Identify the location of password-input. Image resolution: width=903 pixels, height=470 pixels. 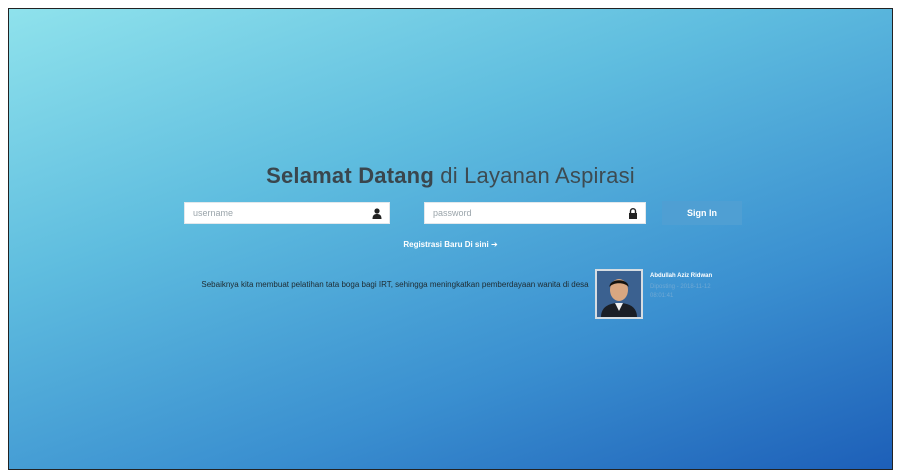
(535, 213).